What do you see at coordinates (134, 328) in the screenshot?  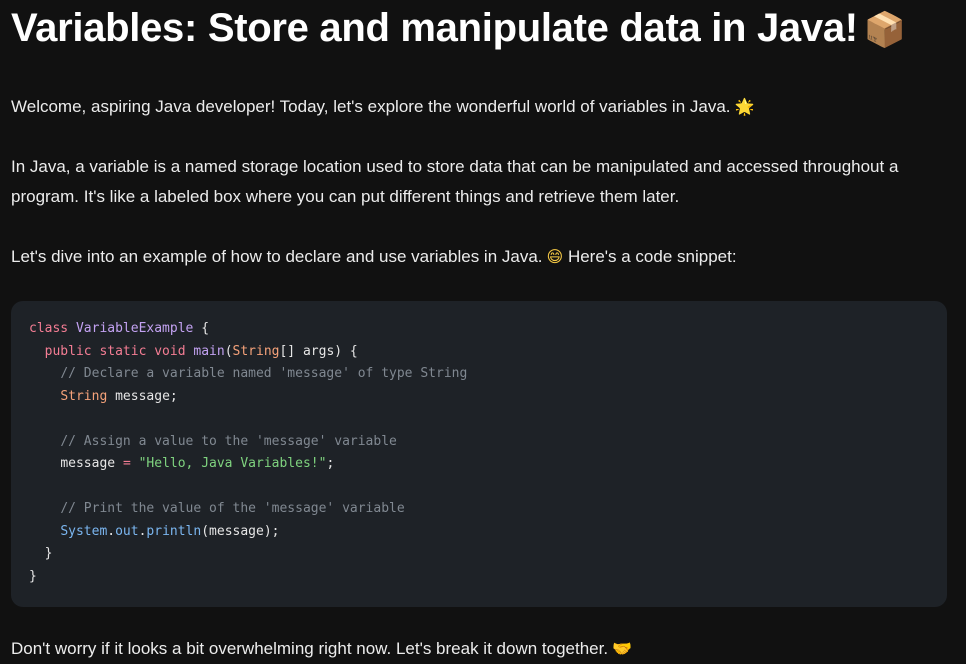 I see `code-class-name: VariableExample` at bounding box center [134, 328].